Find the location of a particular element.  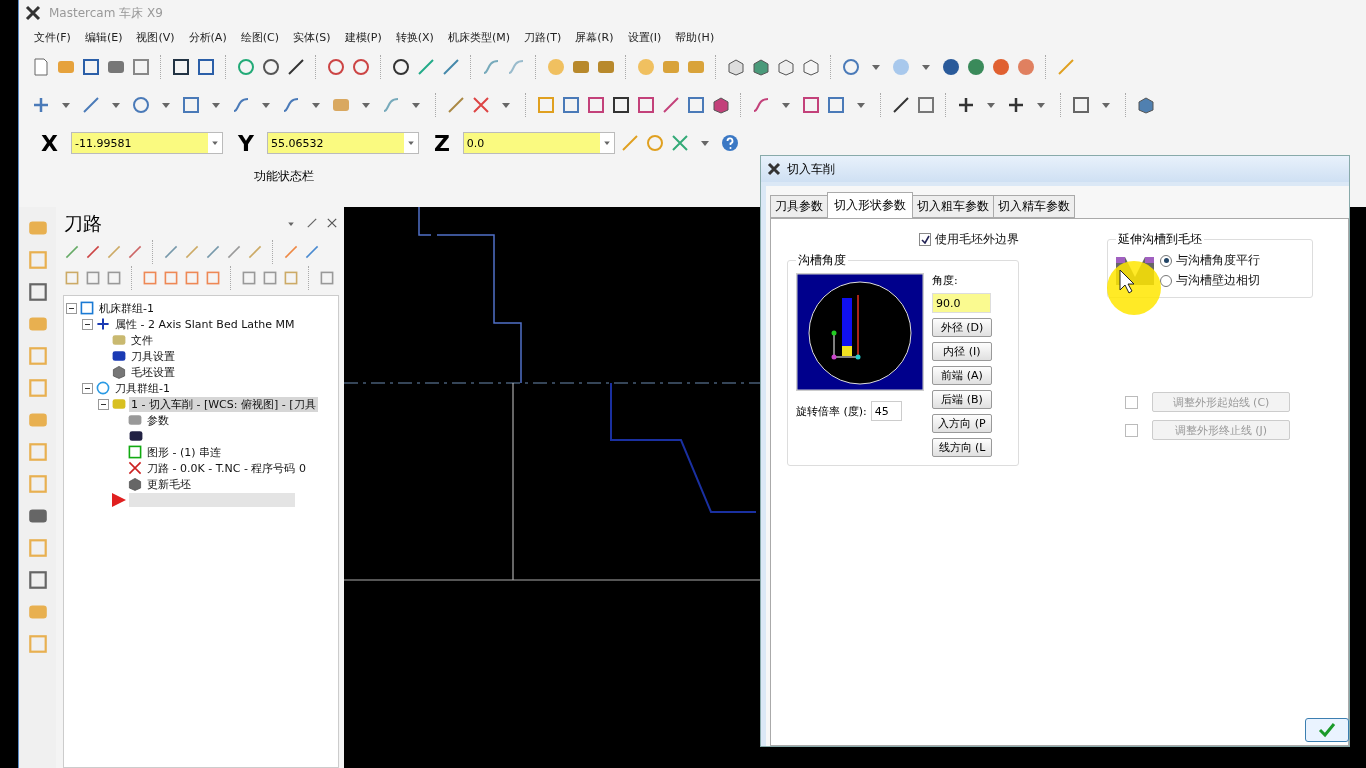

tree-item: 机床群组-1 is located at coordinates (126, 308).